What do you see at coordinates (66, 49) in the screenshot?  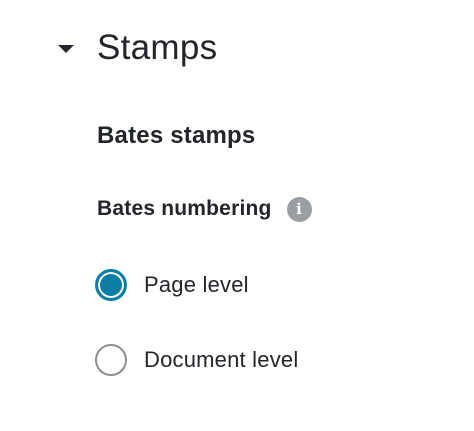 I see `caret-down-icon` at bounding box center [66, 49].